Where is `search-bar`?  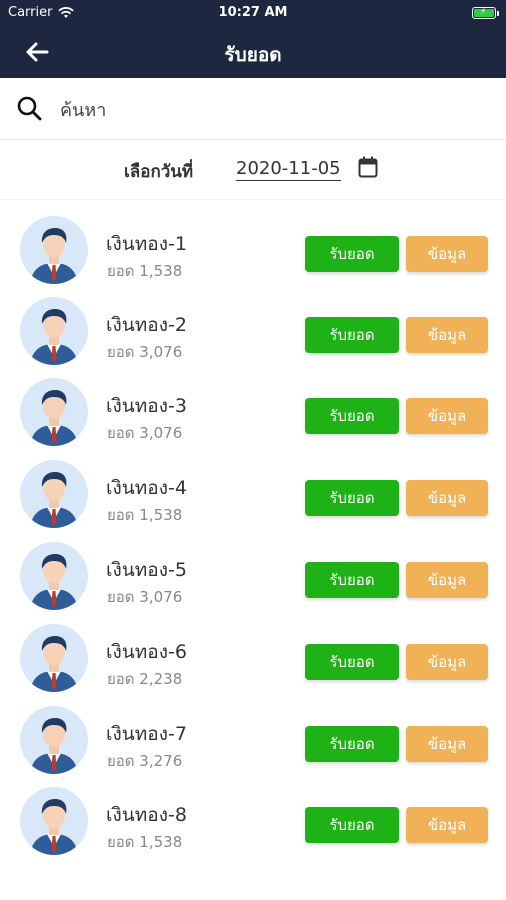 search-bar is located at coordinates (253, 109).